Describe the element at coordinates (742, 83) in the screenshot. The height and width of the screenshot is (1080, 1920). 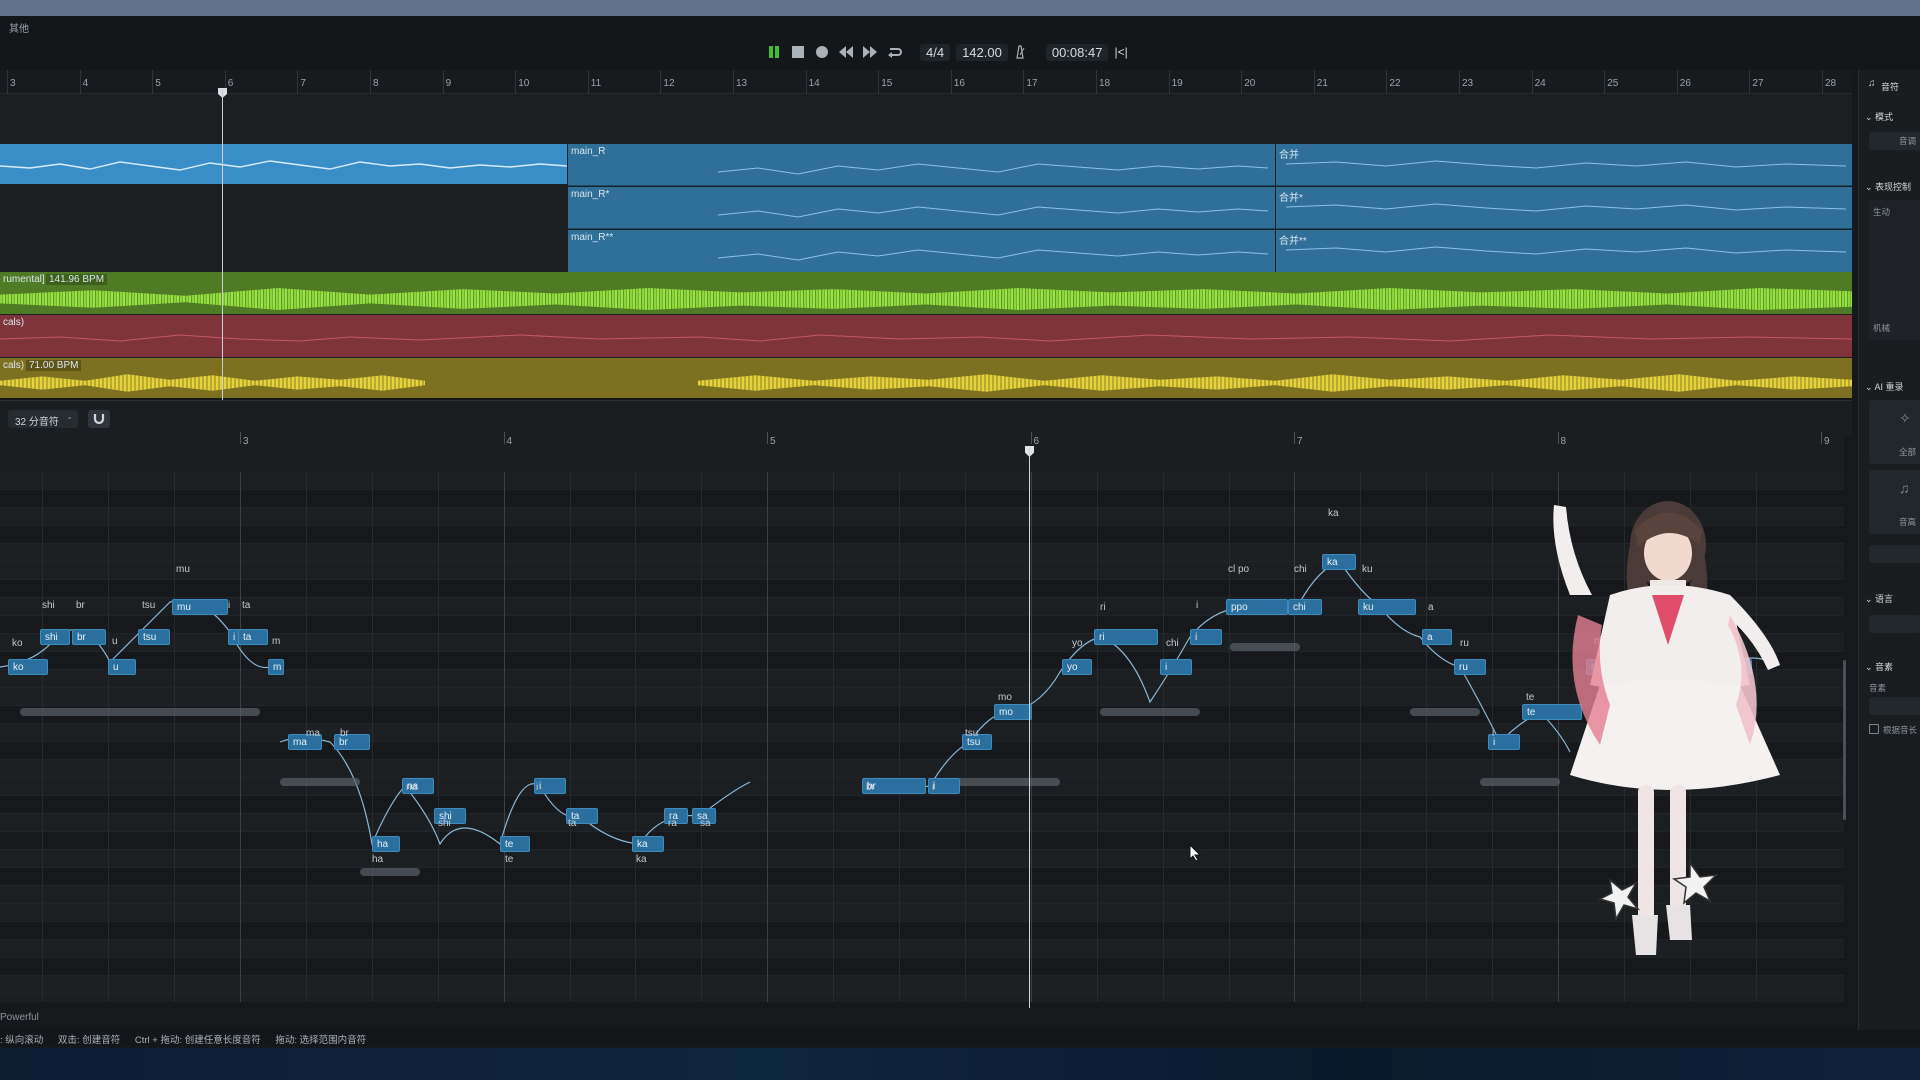
I see `ruler-label: 13` at that location.